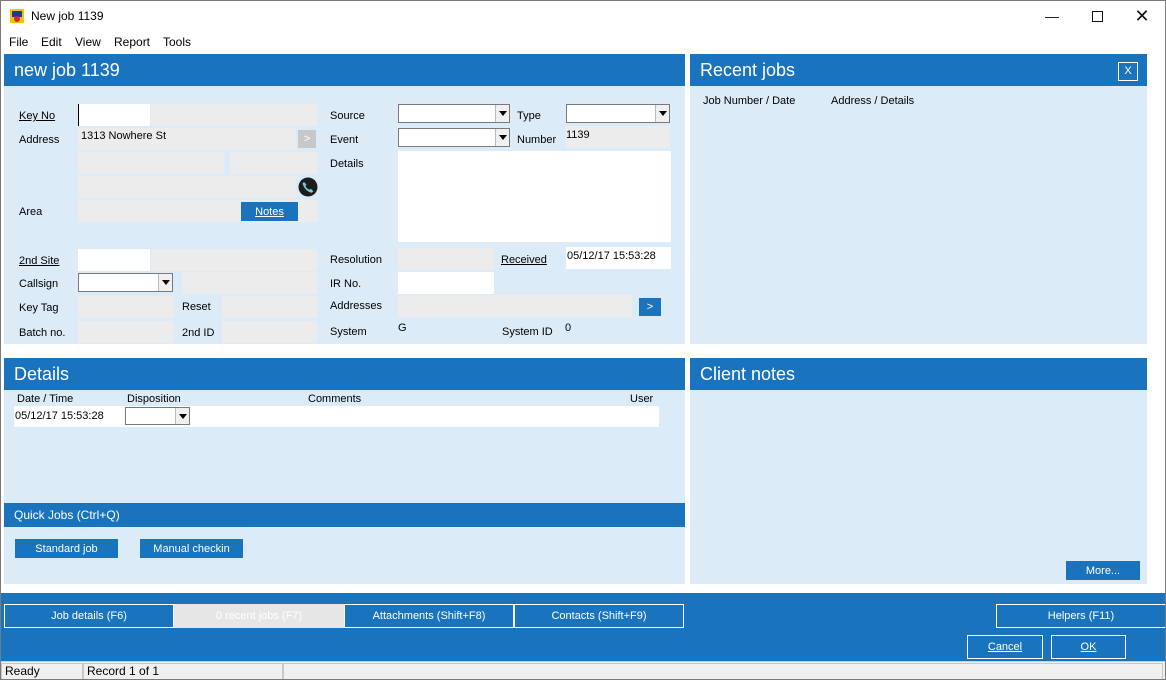 The height and width of the screenshot is (680, 1166). What do you see at coordinates (88, 42) in the screenshot?
I see `menu-view: View` at bounding box center [88, 42].